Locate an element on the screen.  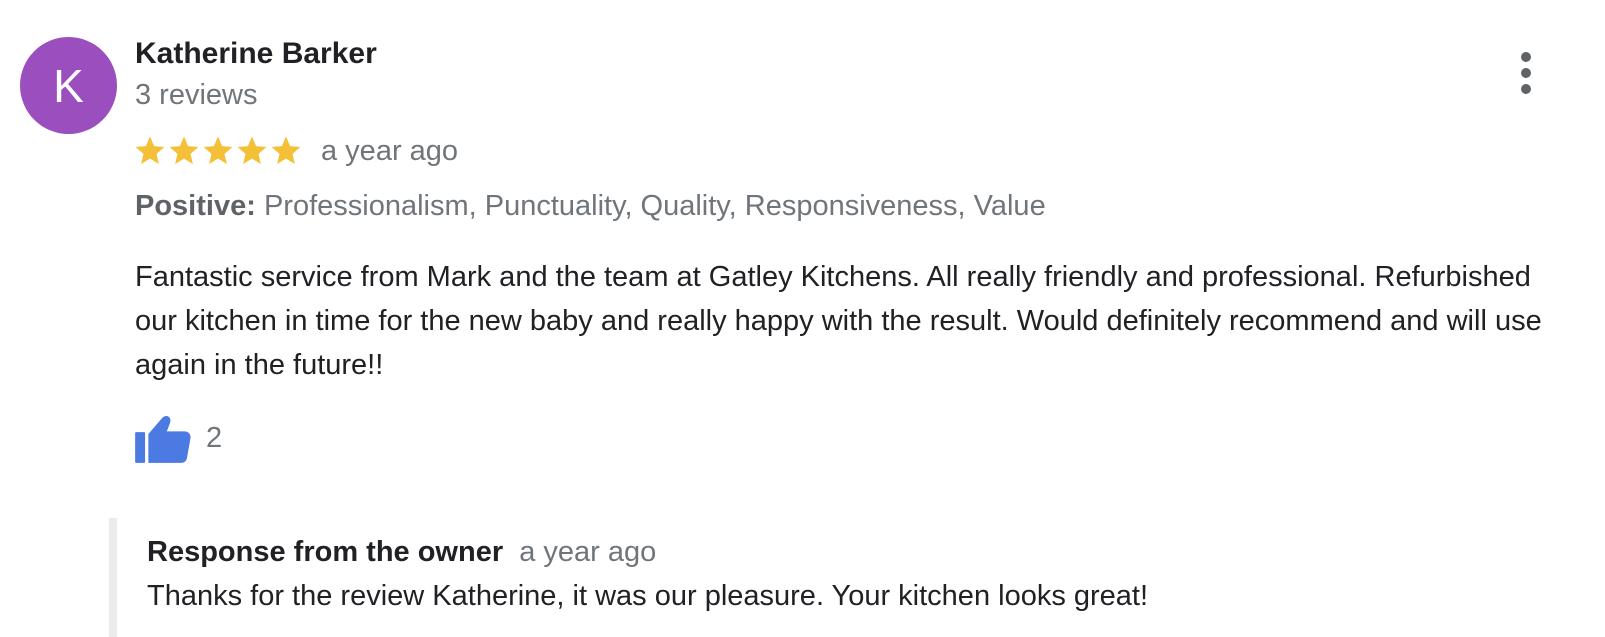
review-count: 3 reviews is located at coordinates (196, 95).